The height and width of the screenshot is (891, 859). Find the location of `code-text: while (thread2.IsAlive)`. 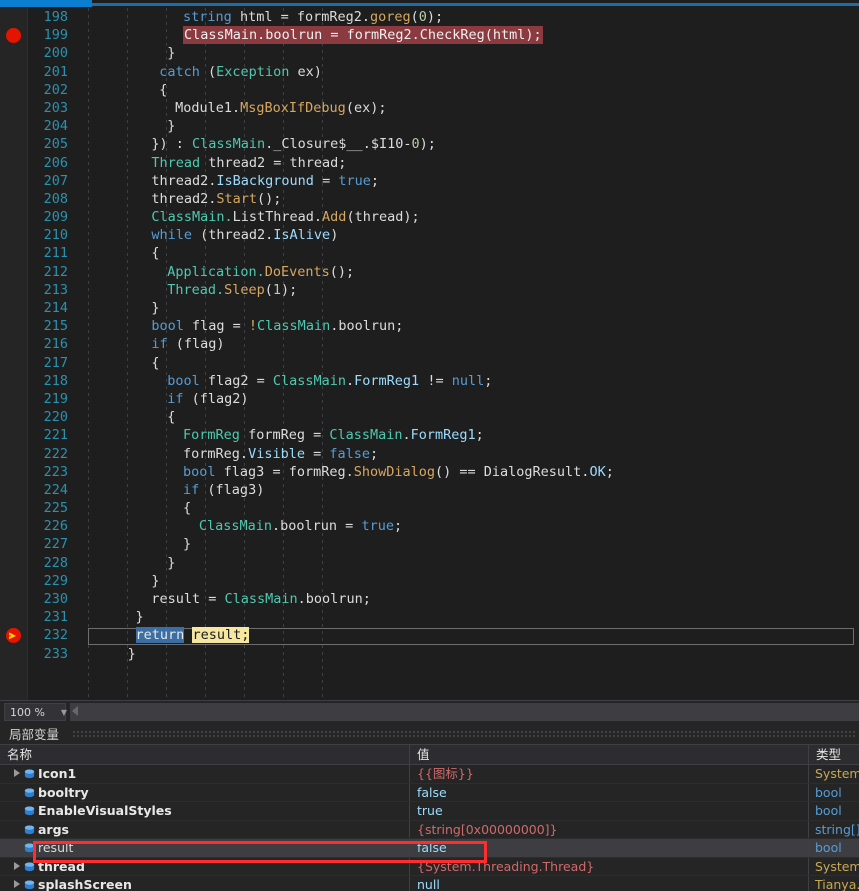

code-text: while (thread2.IsAlive) is located at coordinates (244, 235).